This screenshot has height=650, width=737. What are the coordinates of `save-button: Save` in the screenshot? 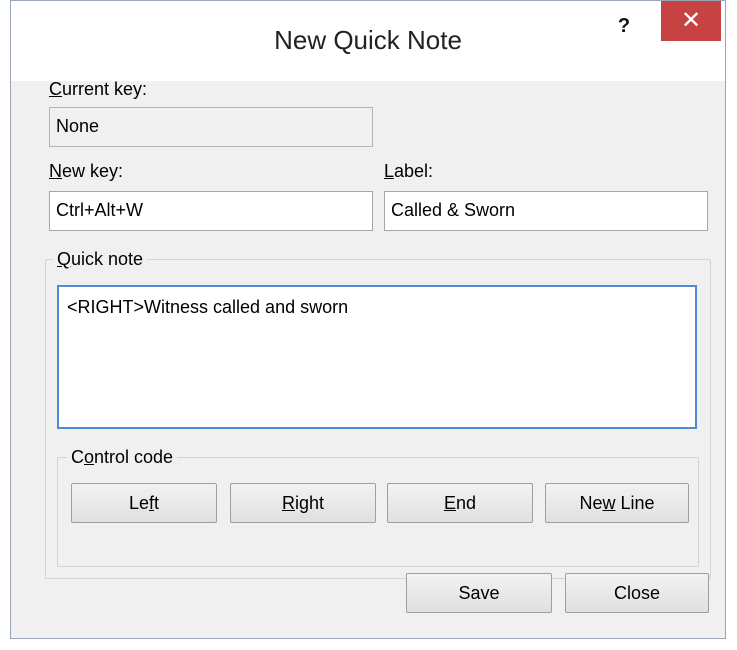 It's located at (479, 593).